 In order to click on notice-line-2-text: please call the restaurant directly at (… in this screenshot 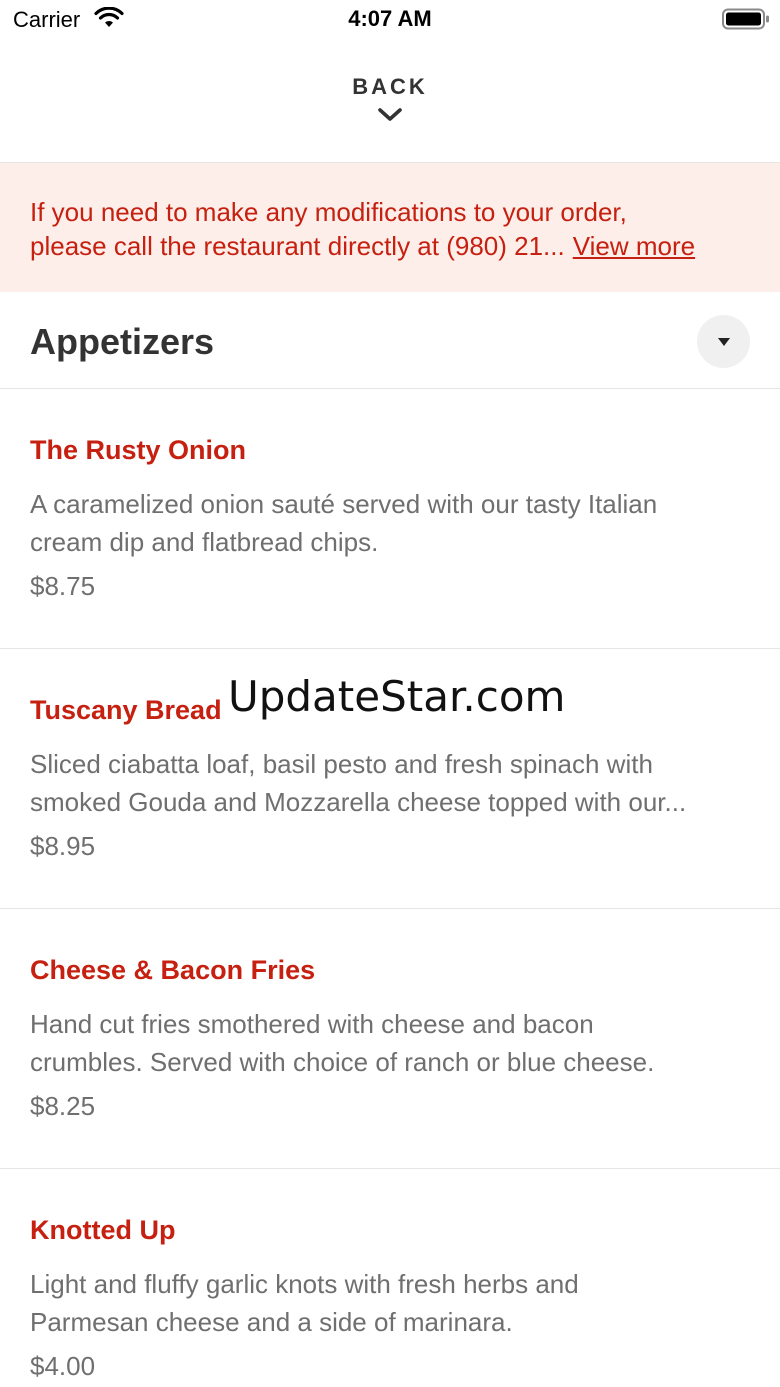, I will do `click(297, 246)`.